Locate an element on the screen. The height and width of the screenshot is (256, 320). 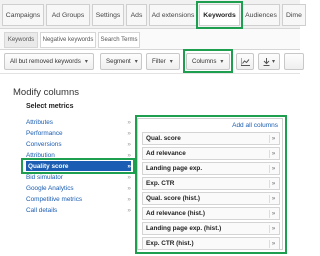
tab-dimensions: Dime is located at coordinates (294, 15).